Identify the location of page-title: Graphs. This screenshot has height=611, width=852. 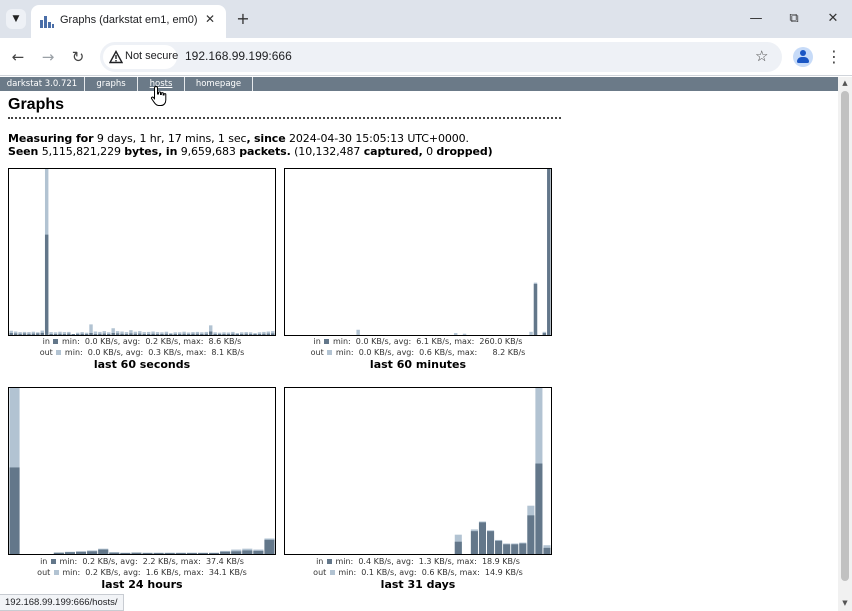
(36, 104).